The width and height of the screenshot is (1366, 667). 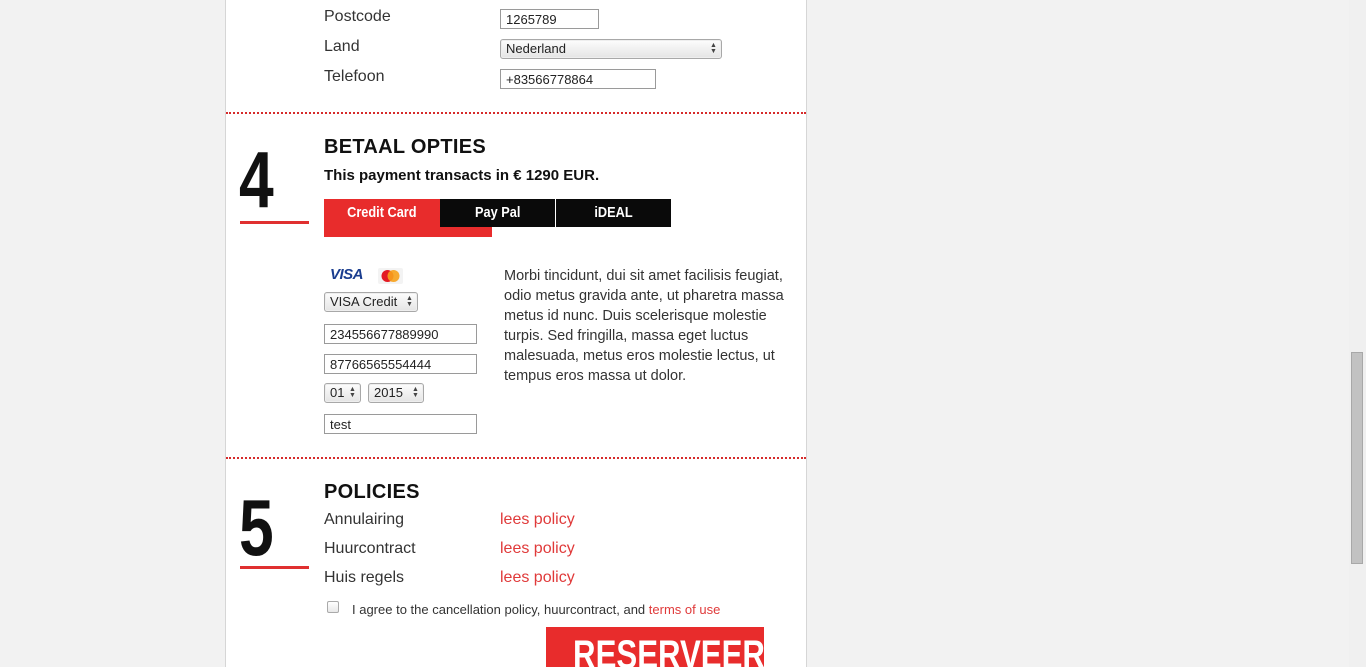 I want to click on tab-paypal-label: Pay Pal, so click(x=497, y=212).